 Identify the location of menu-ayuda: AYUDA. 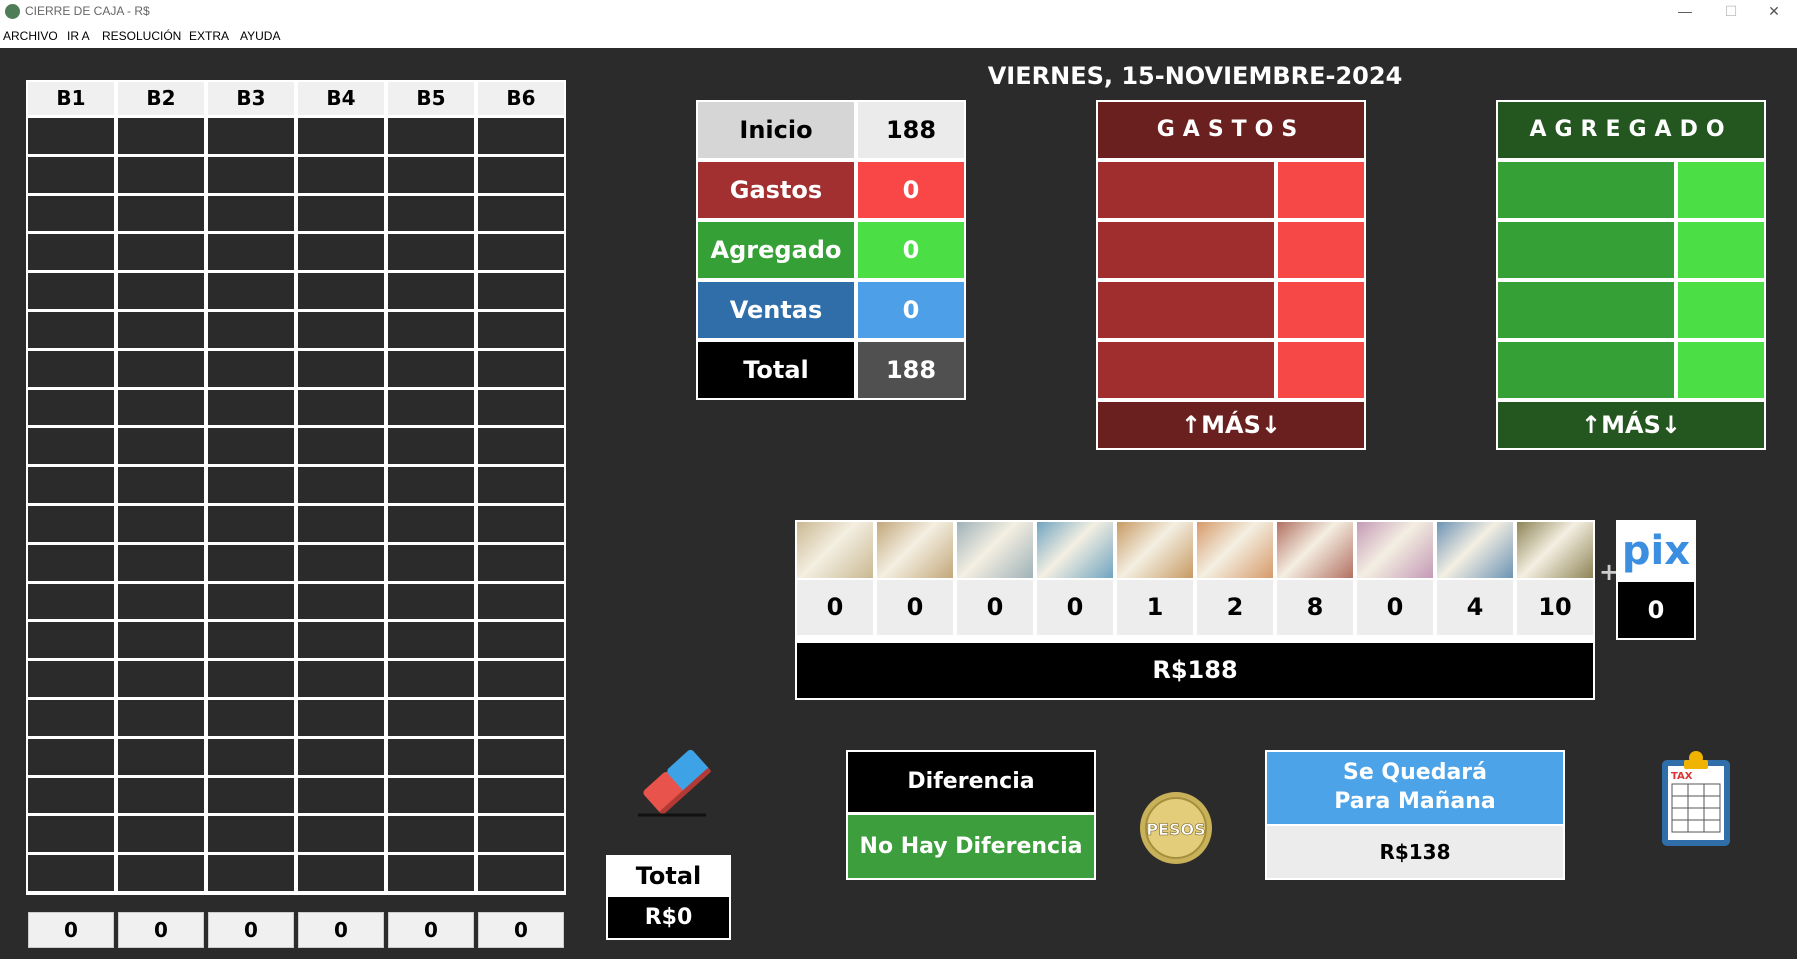
(260, 36).